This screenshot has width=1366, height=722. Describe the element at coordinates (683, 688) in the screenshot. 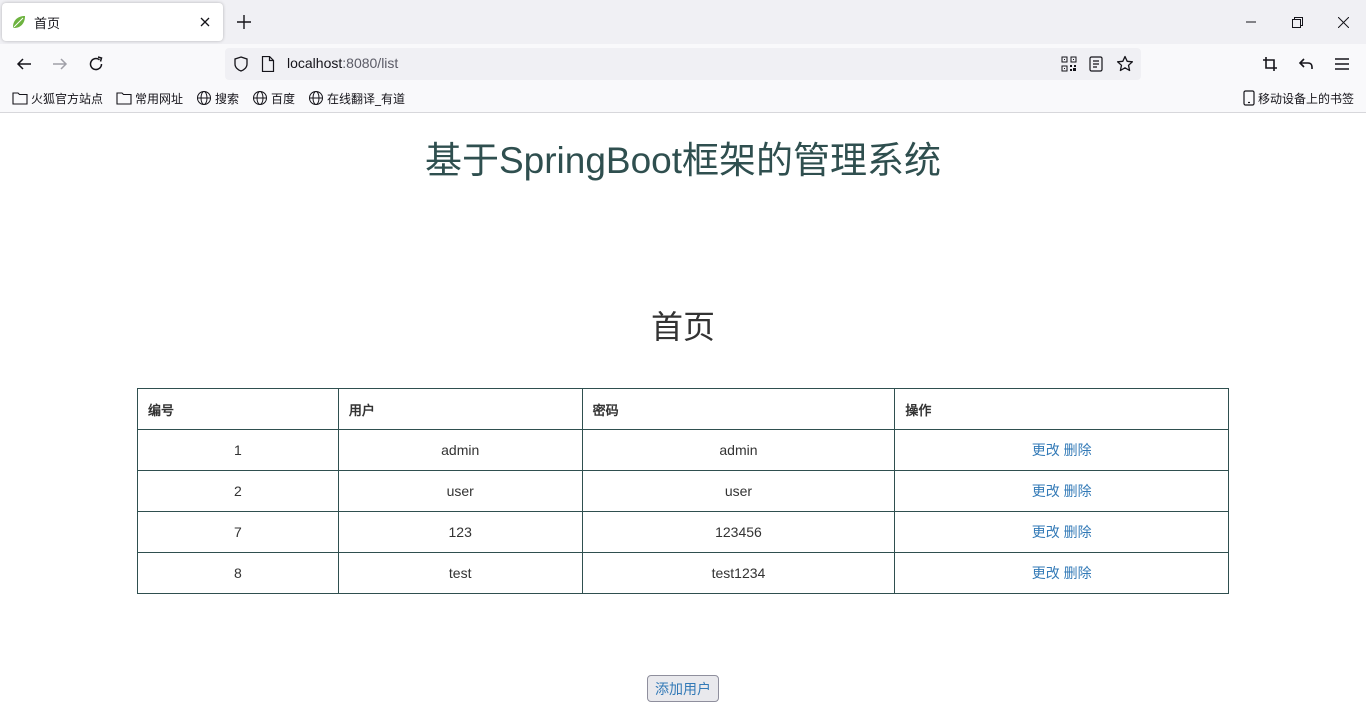

I see `add-user-button: 添加用户` at that location.